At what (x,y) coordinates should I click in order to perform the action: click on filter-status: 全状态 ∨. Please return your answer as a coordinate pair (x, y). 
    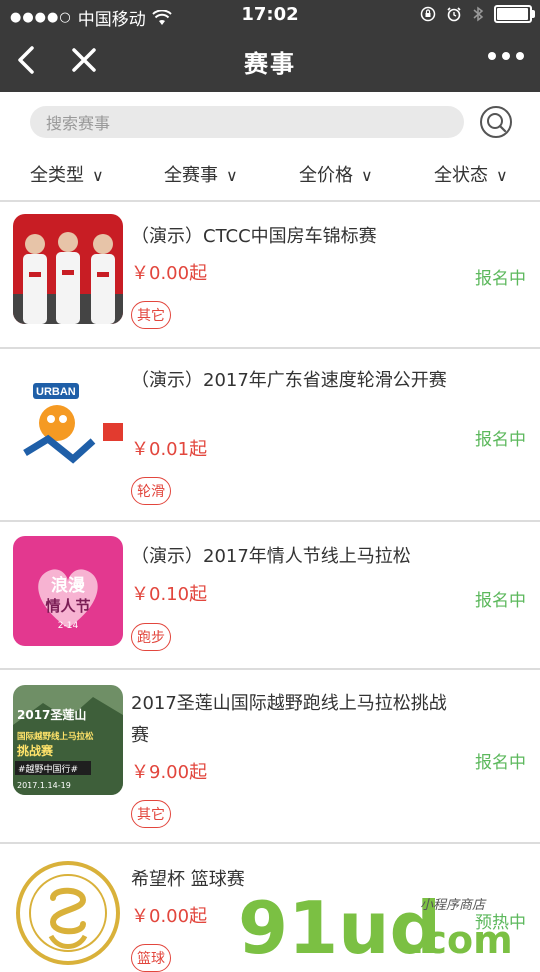
    Looking at the image, I should click on (471, 174).